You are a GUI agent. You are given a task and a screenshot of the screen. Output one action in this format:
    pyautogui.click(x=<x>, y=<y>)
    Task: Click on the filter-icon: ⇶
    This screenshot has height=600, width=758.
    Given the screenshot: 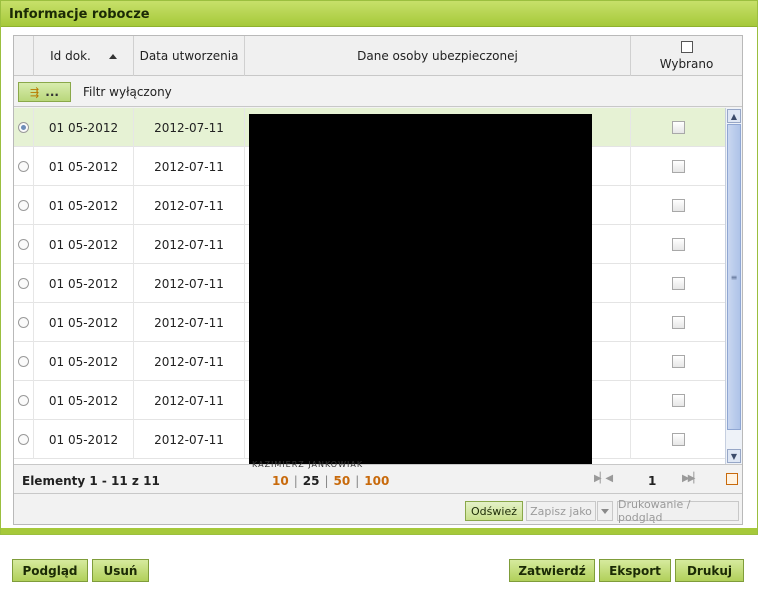 What is the action you would take?
    pyautogui.click(x=35, y=92)
    